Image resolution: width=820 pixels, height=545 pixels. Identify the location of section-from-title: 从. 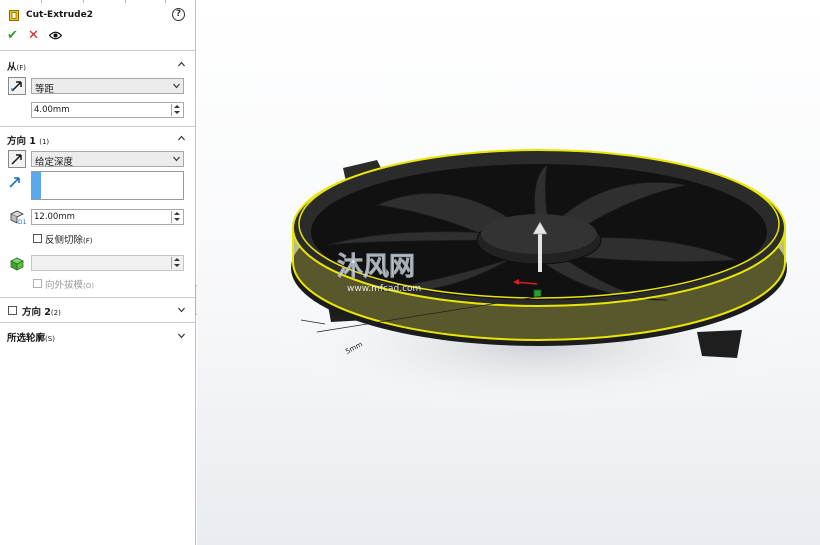
(12, 67).